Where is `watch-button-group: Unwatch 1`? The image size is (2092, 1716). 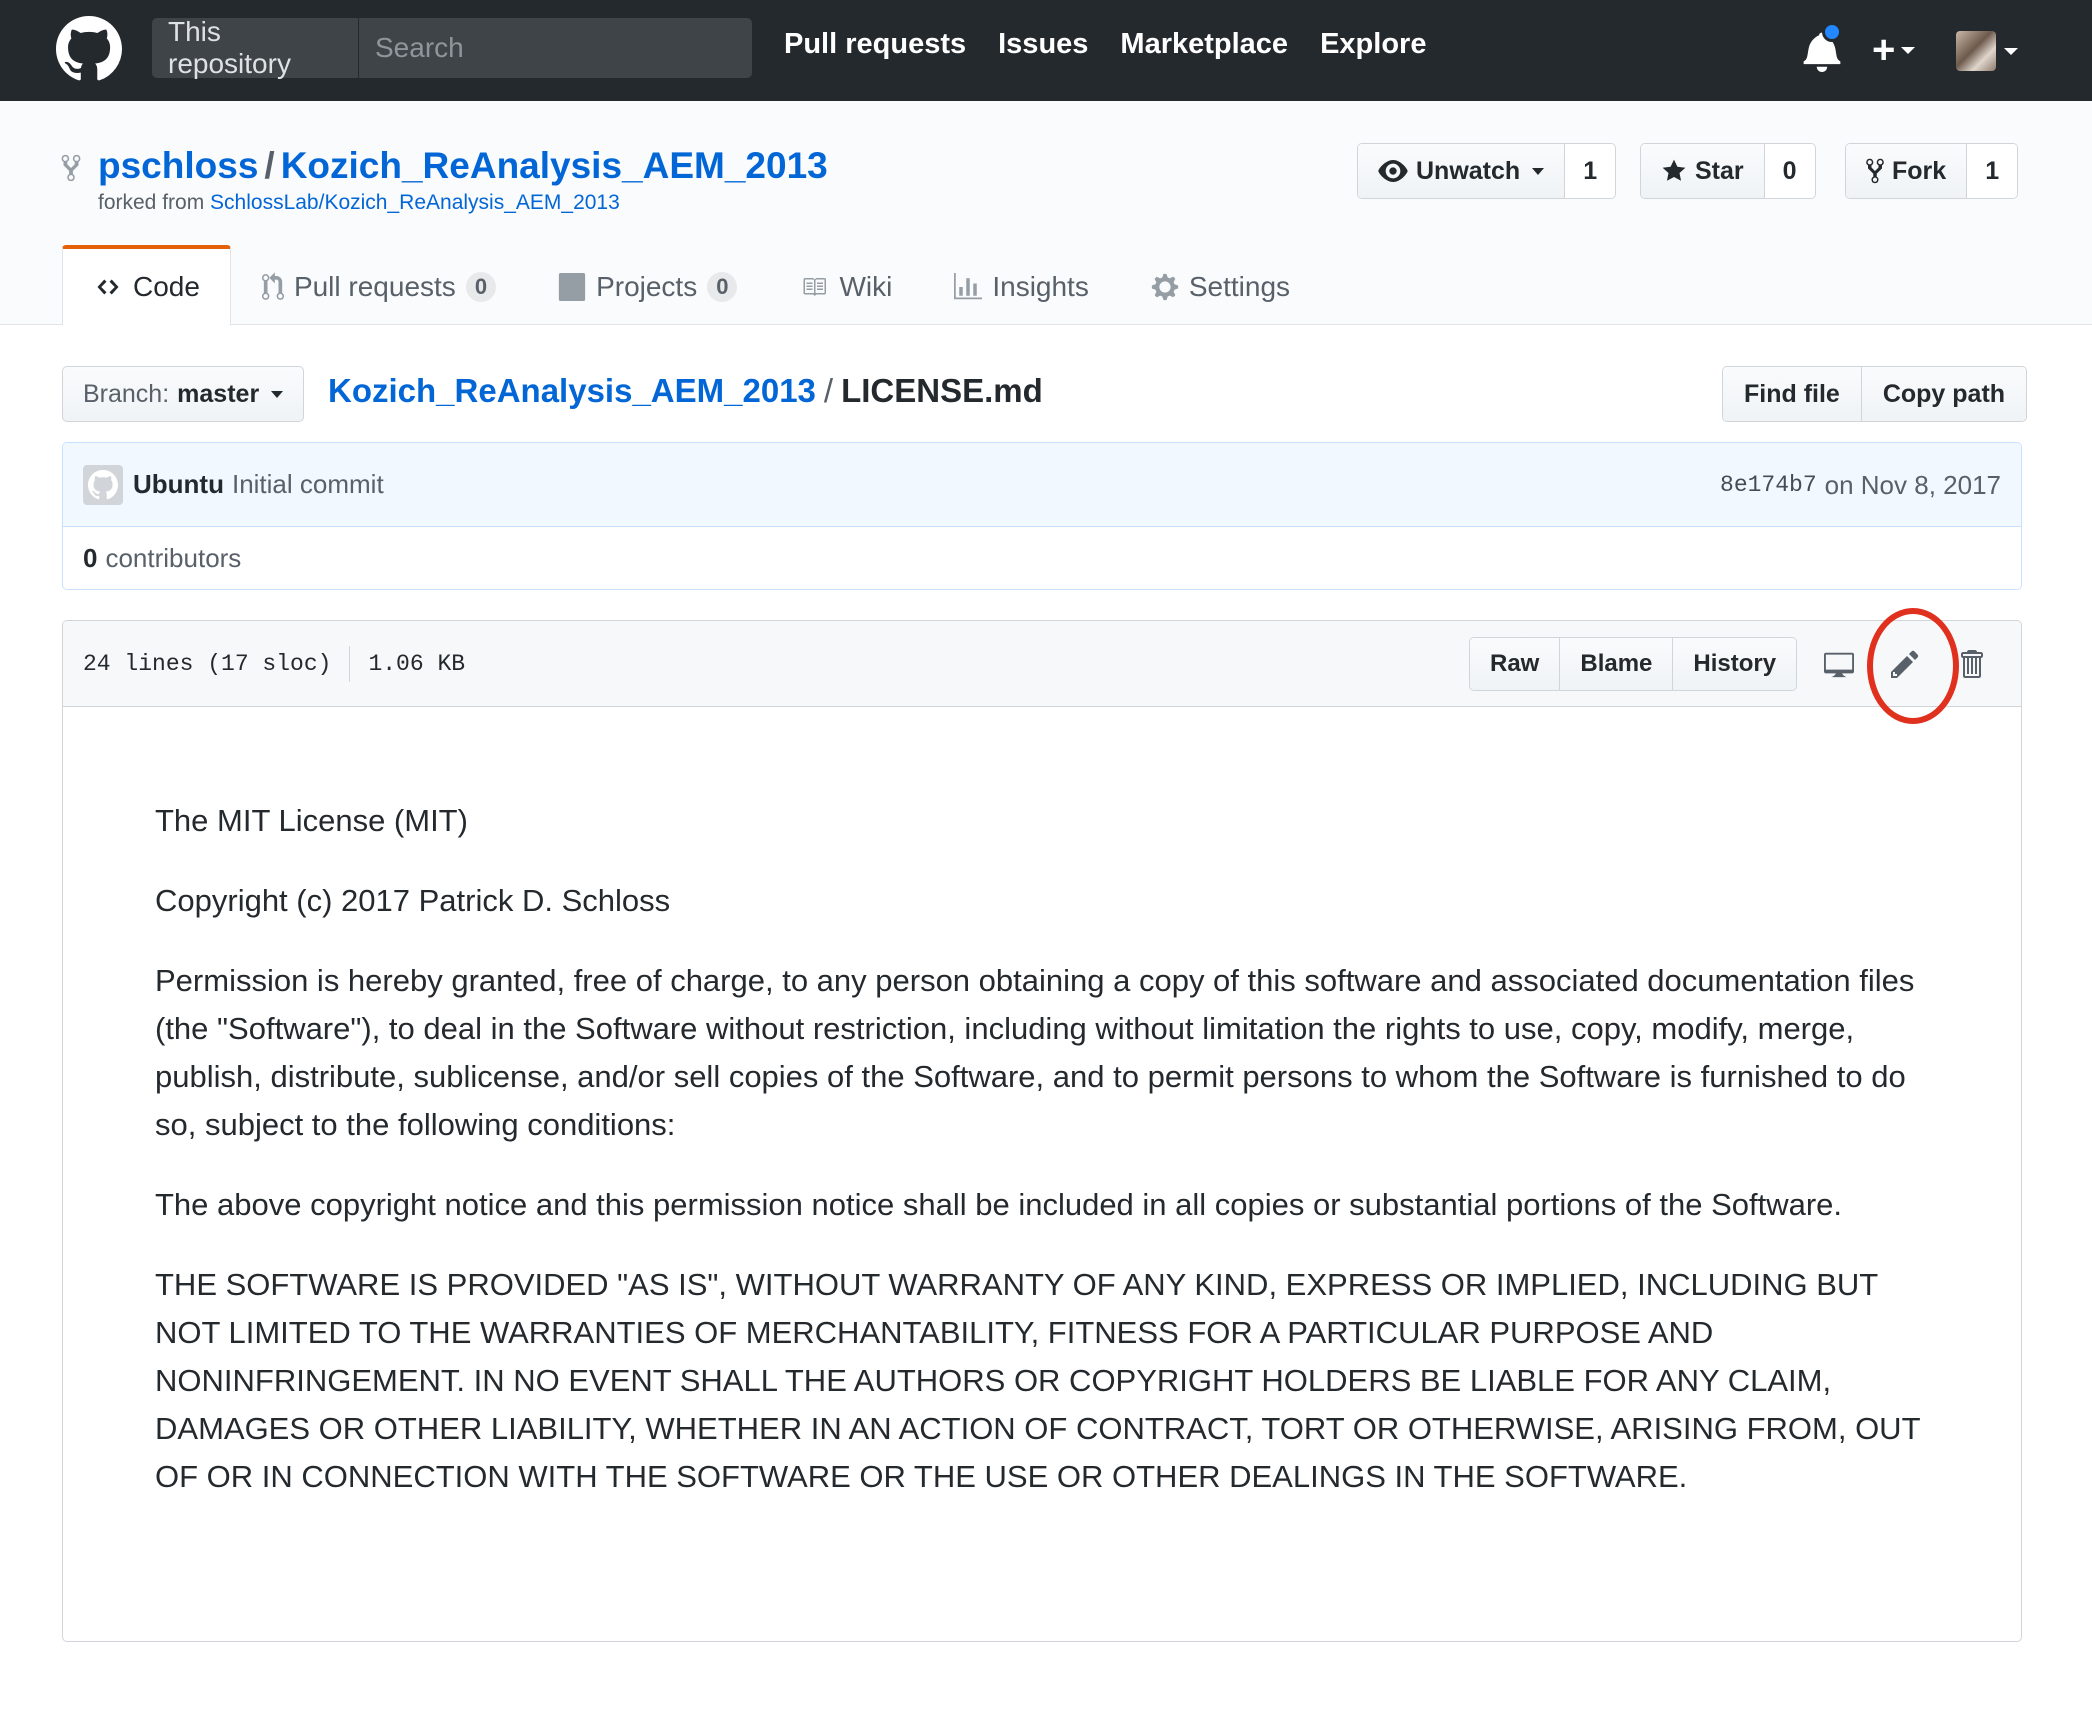 watch-button-group: Unwatch 1 is located at coordinates (1487, 171).